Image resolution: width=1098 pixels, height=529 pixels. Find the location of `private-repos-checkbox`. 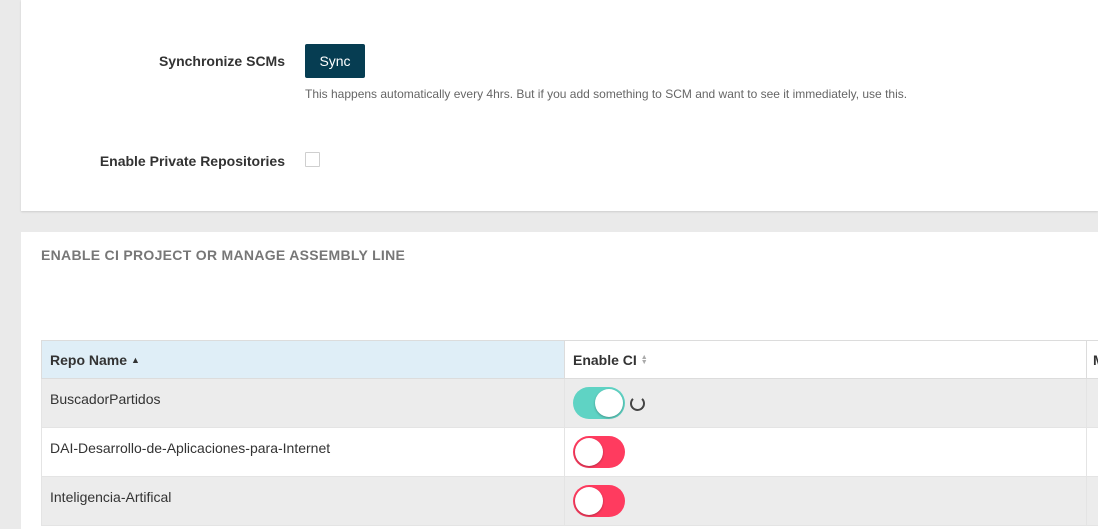

private-repos-checkbox is located at coordinates (312, 159).